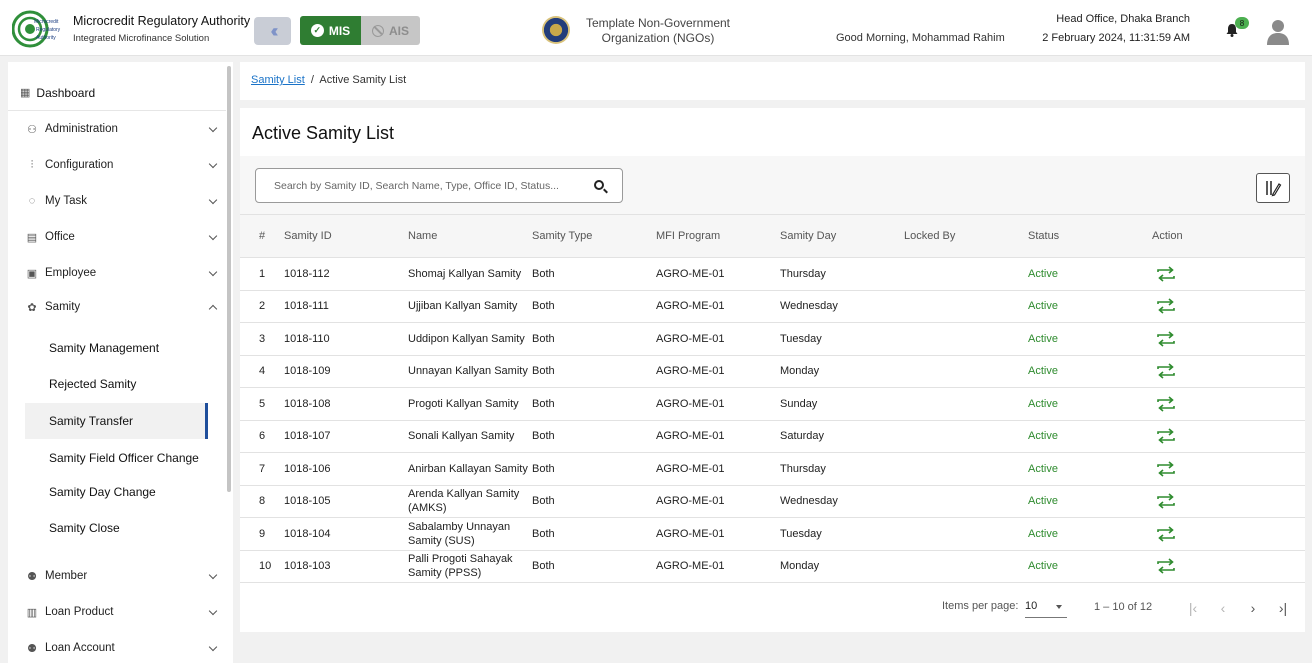 The height and width of the screenshot is (663, 1312). I want to click on column-edit-icon, so click(1274, 189).